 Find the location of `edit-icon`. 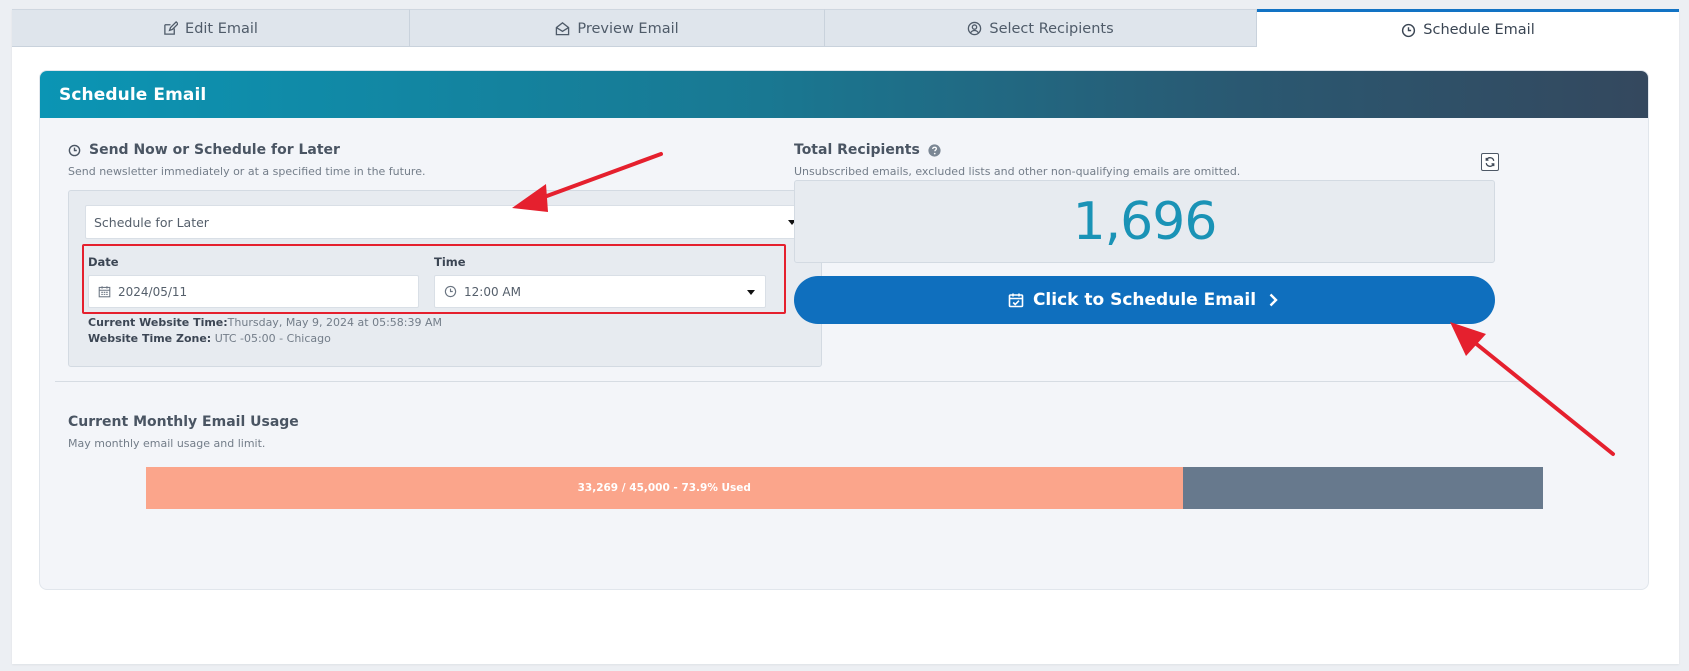

edit-icon is located at coordinates (171, 28).